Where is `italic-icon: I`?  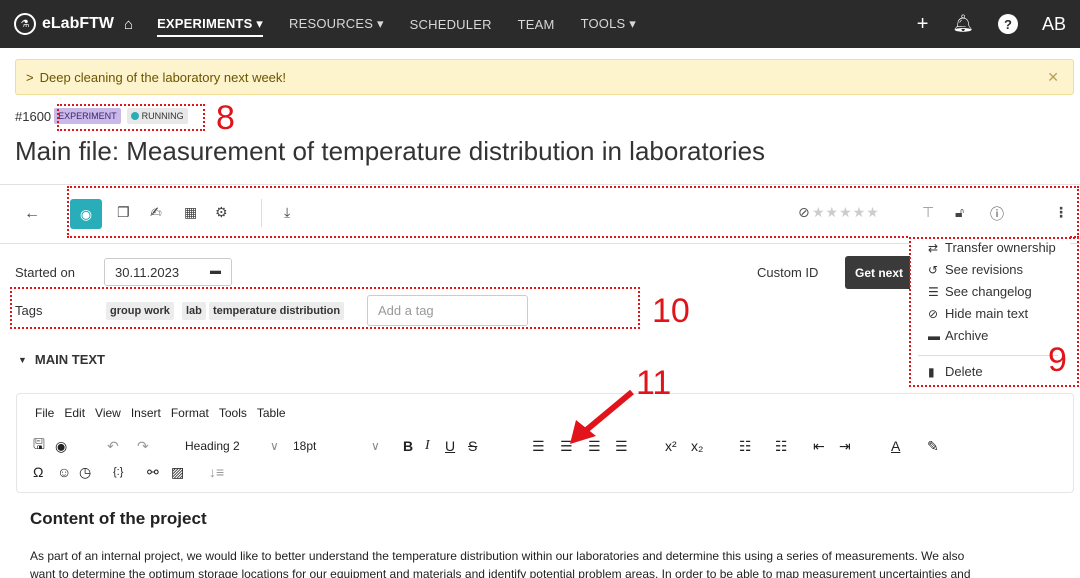 italic-icon: I is located at coordinates (427, 446).